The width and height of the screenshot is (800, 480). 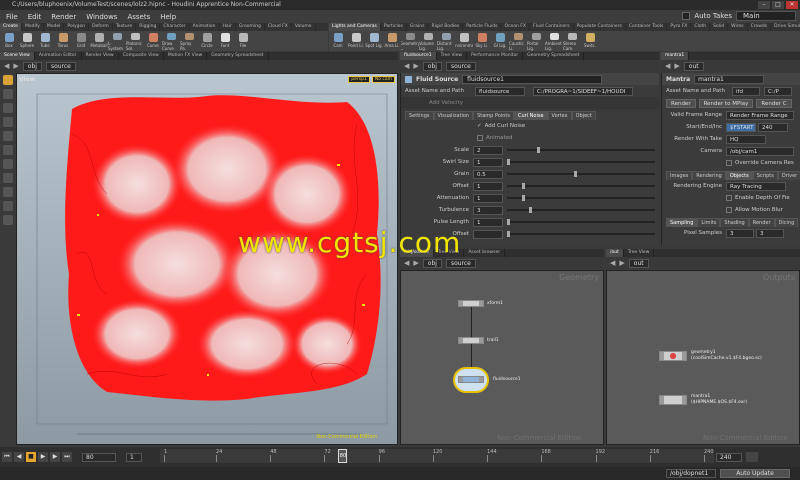 What do you see at coordinates (729, 198) in the screenshot?
I see `dof-checkbox` at bounding box center [729, 198].